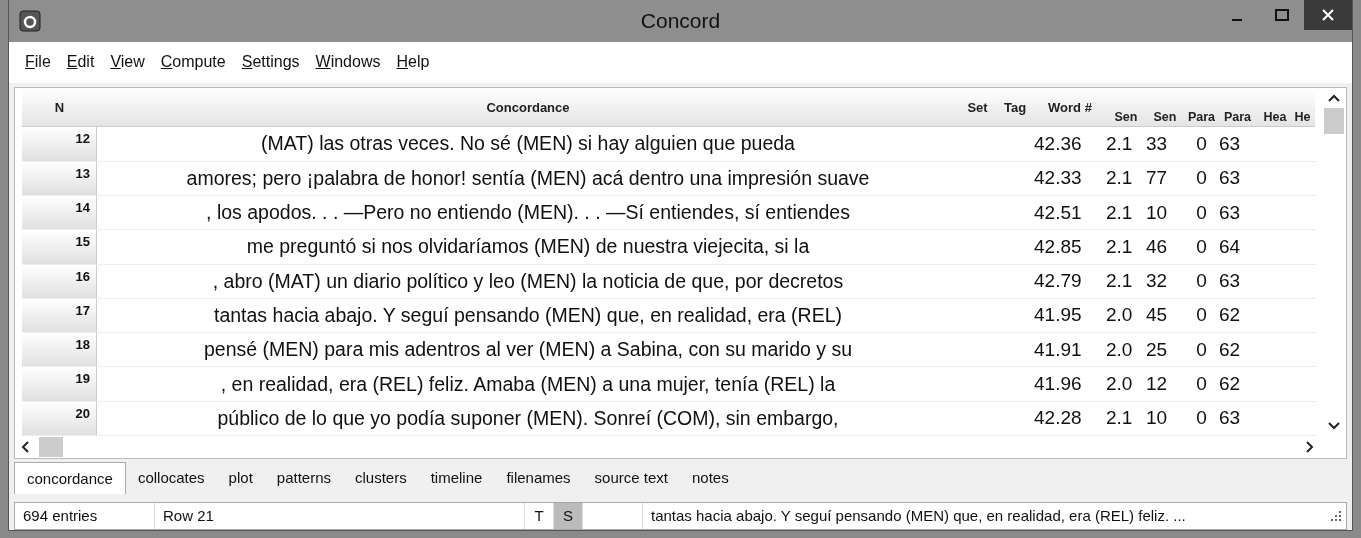 The image size is (1361, 538). I want to click on tab: patterns, so click(303, 478).